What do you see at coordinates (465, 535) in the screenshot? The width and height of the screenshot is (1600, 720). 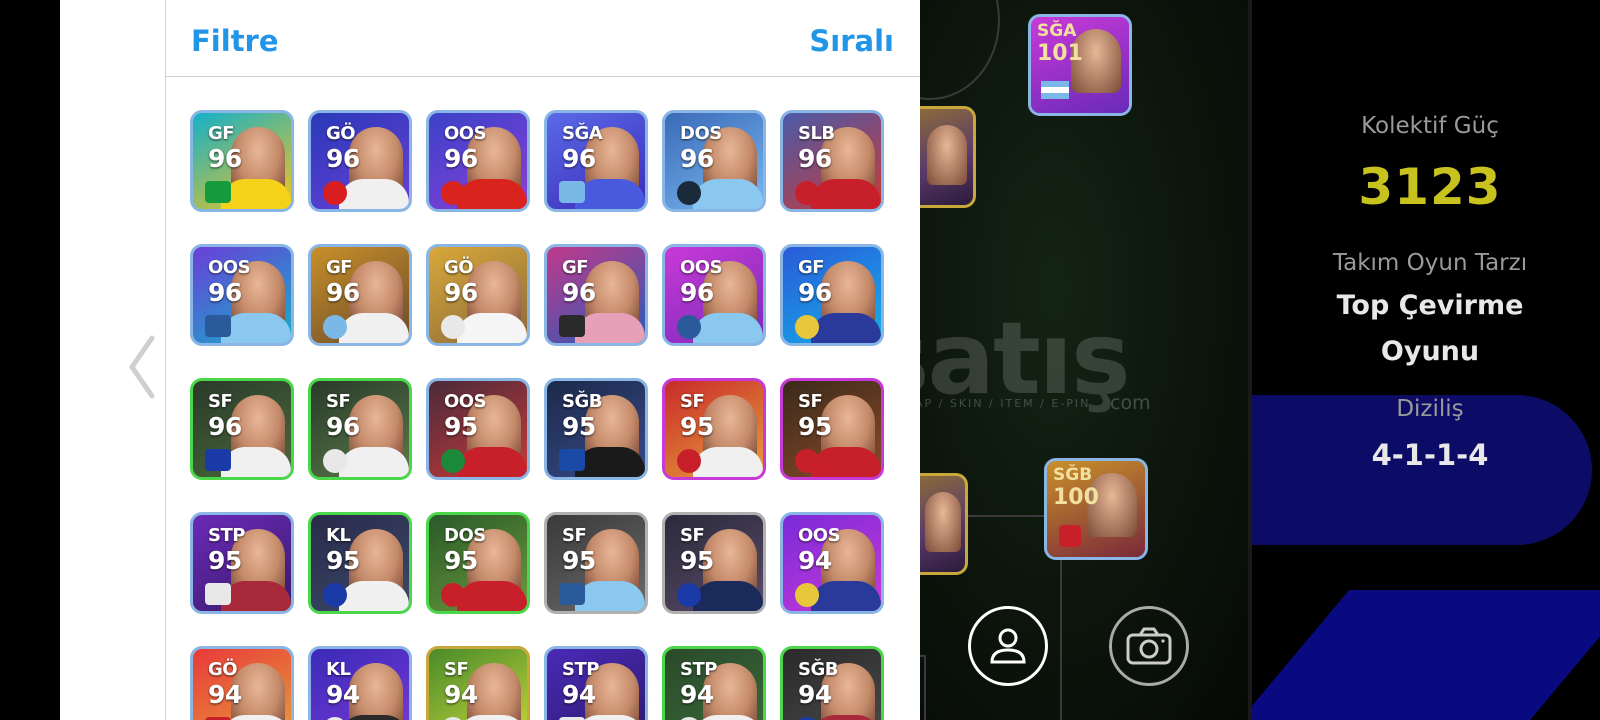 I see `player-position: DOS` at bounding box center [465, 535].